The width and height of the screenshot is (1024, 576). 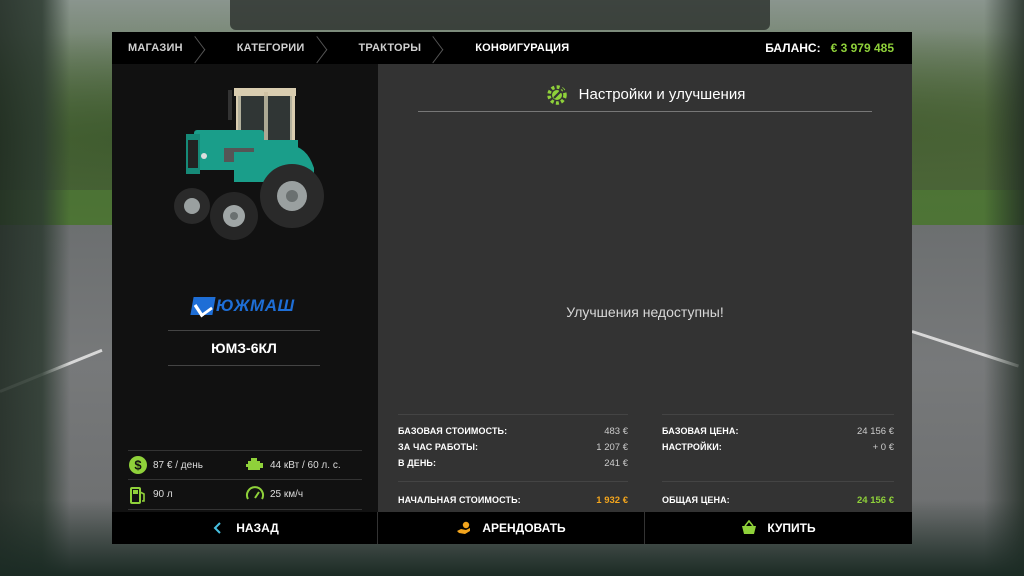 What do you see at coordinates (249, 164) in the screenshot?
I see `tractor-image` at bounding box center [249, 164].